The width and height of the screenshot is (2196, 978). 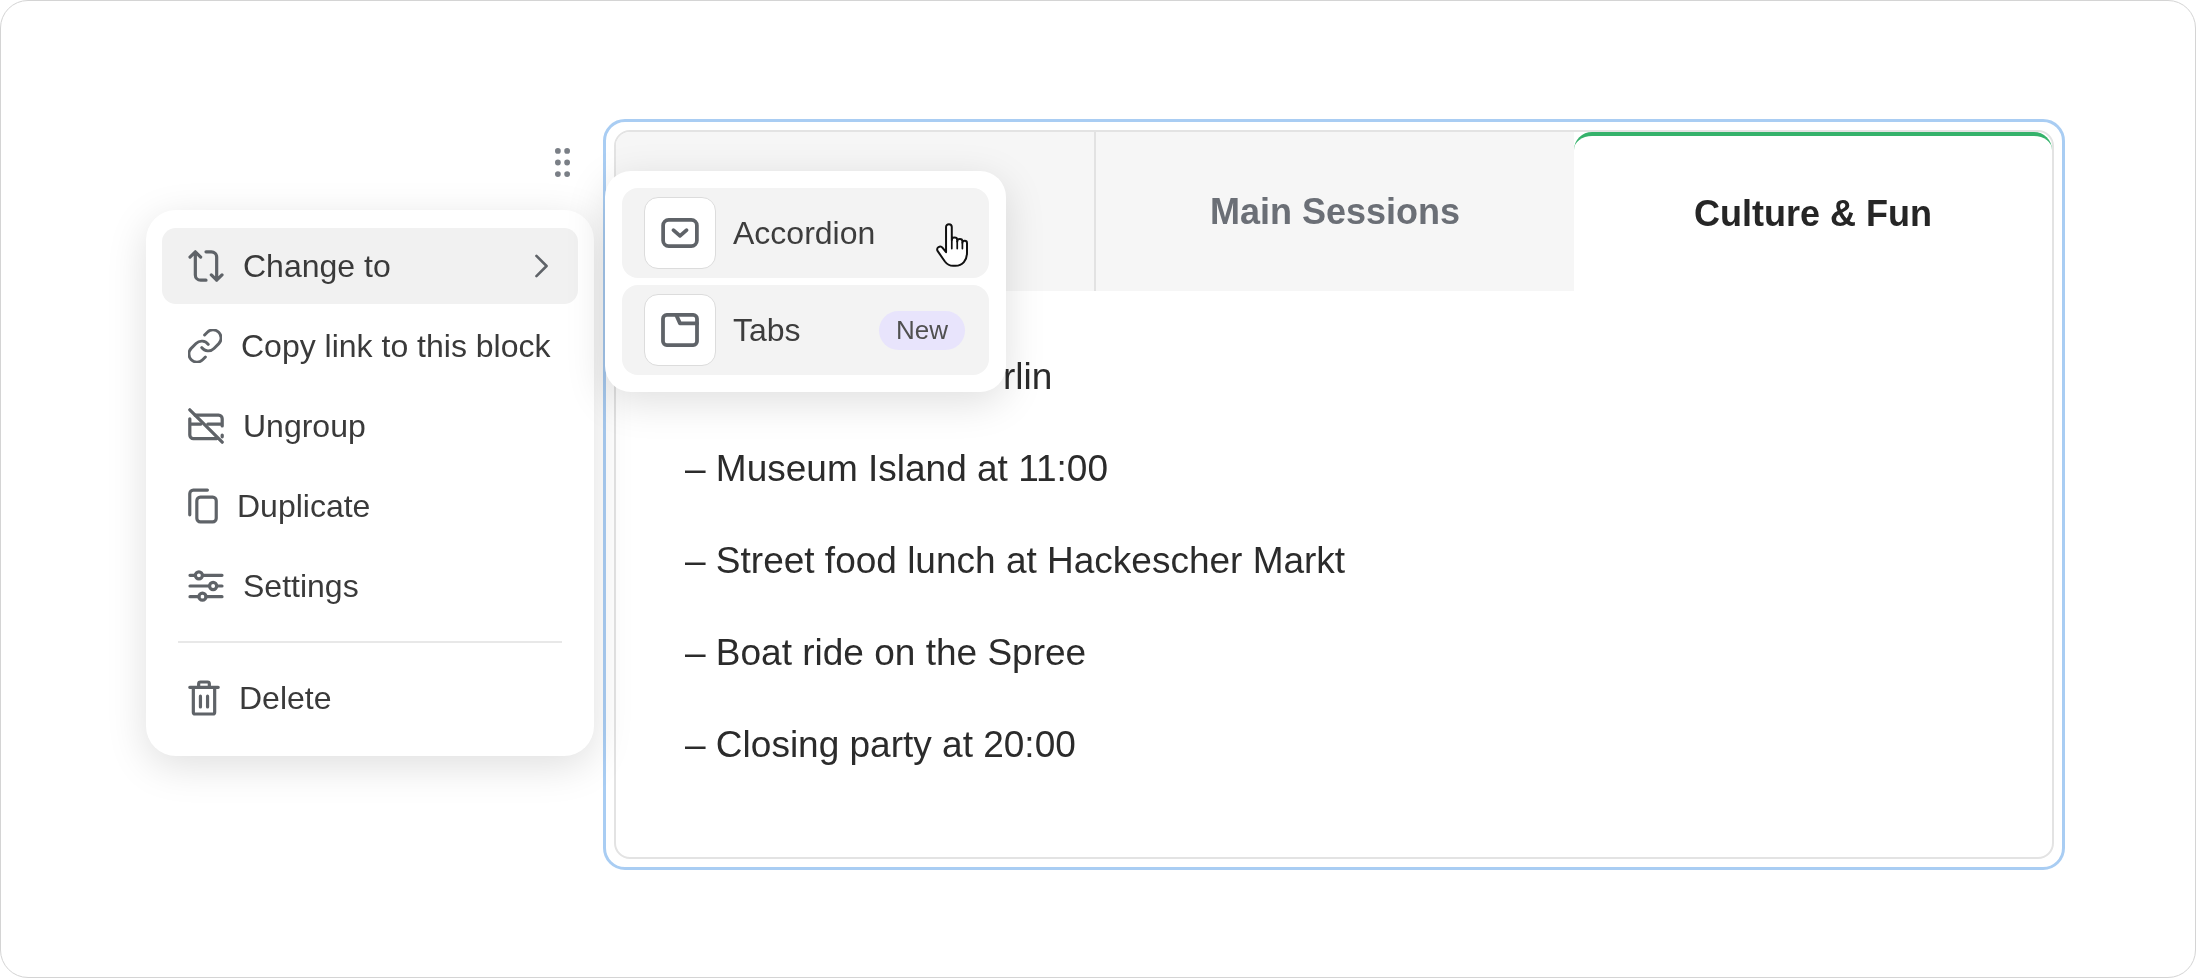 What do you see at coordinates (562, 162) in the screenshot?
I see `drag-handle-icon` at bounding box center [562, 162].